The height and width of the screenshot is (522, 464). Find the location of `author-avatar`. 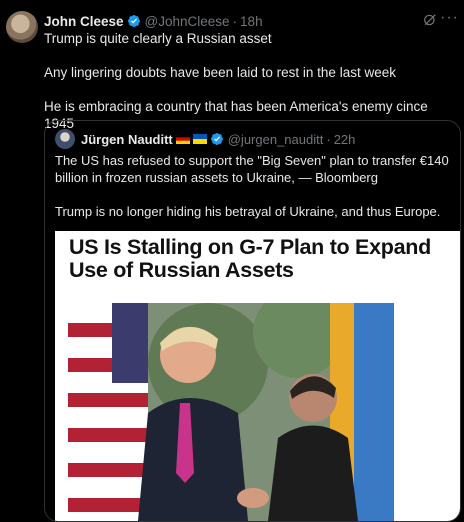

author-avatar is located at coordinates (22, 27).